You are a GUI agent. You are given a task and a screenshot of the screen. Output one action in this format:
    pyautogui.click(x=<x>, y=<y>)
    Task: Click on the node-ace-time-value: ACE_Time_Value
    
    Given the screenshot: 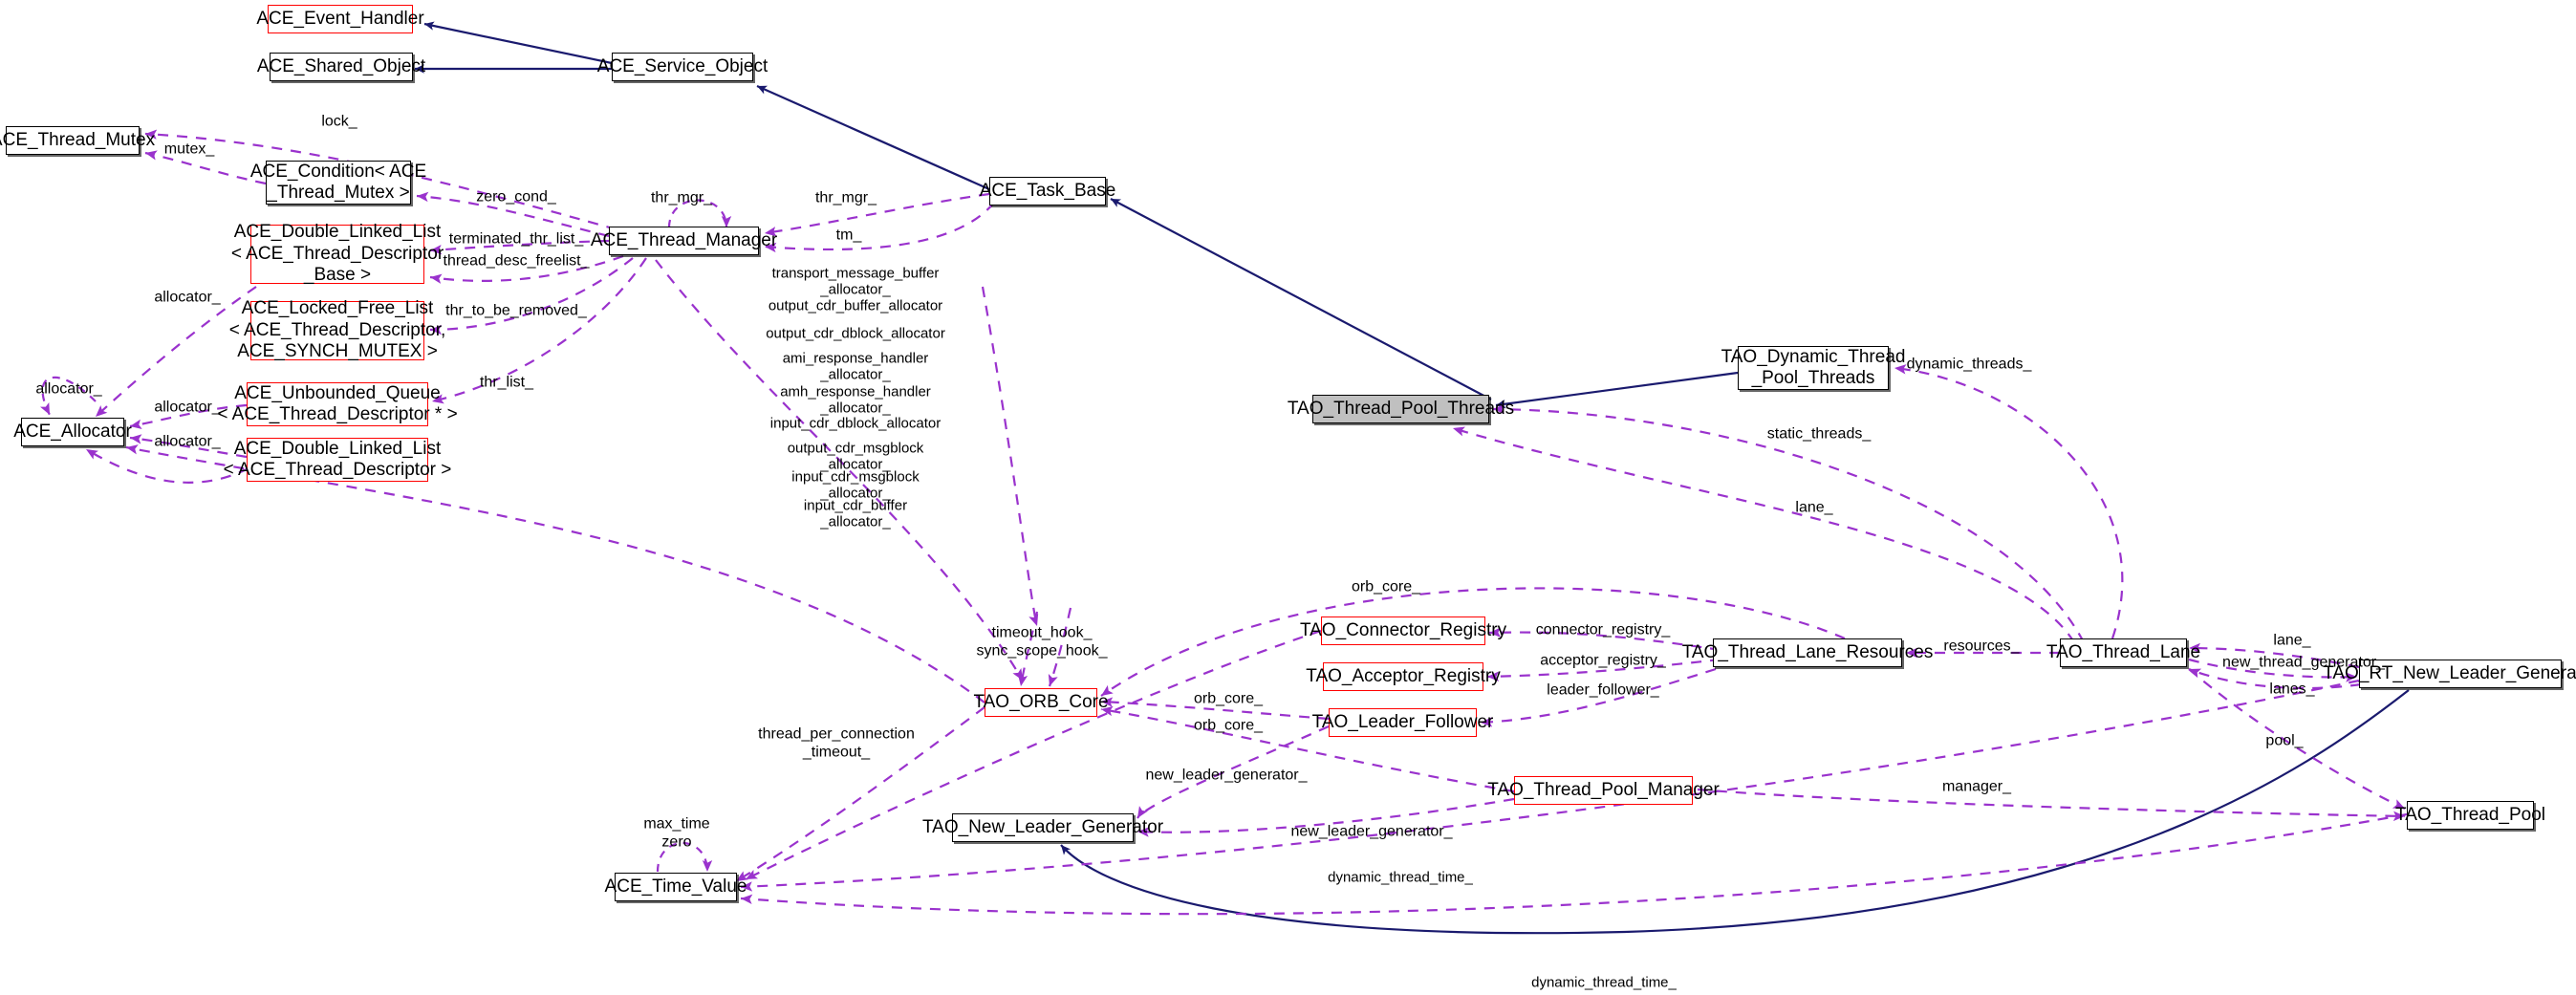 What is the action you would take?
    pyautogui.click(x=676, y=887)
    